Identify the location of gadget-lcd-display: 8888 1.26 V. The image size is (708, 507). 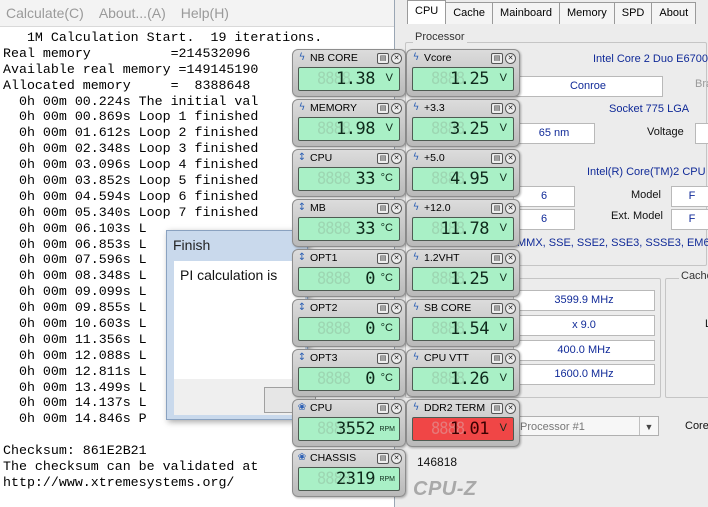
(463, 379).